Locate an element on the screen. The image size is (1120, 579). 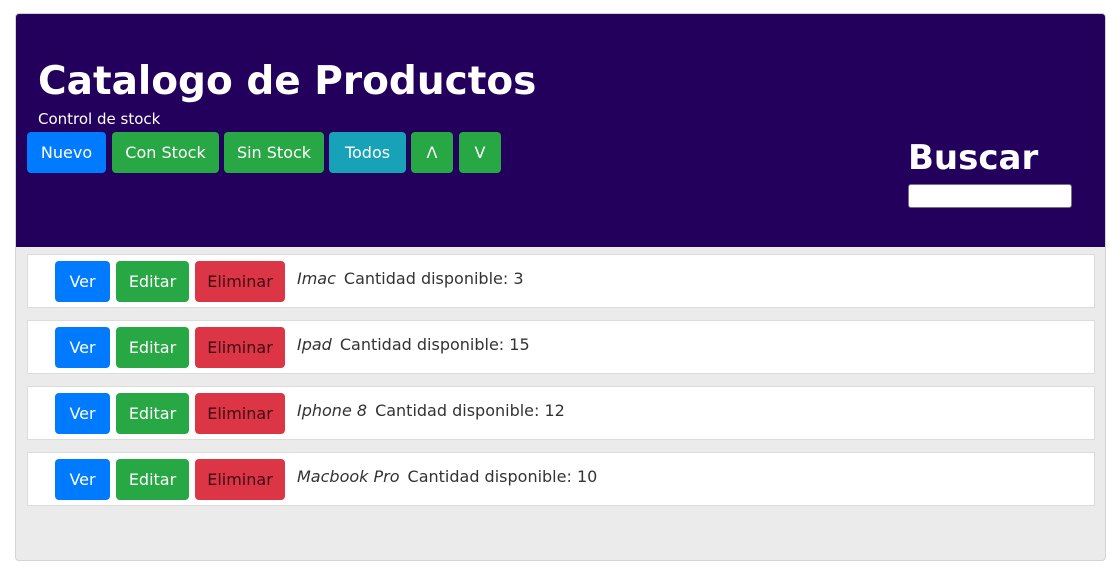
product-quantity: Cantidad disponible: 15 is located at coordinates (434, 344).